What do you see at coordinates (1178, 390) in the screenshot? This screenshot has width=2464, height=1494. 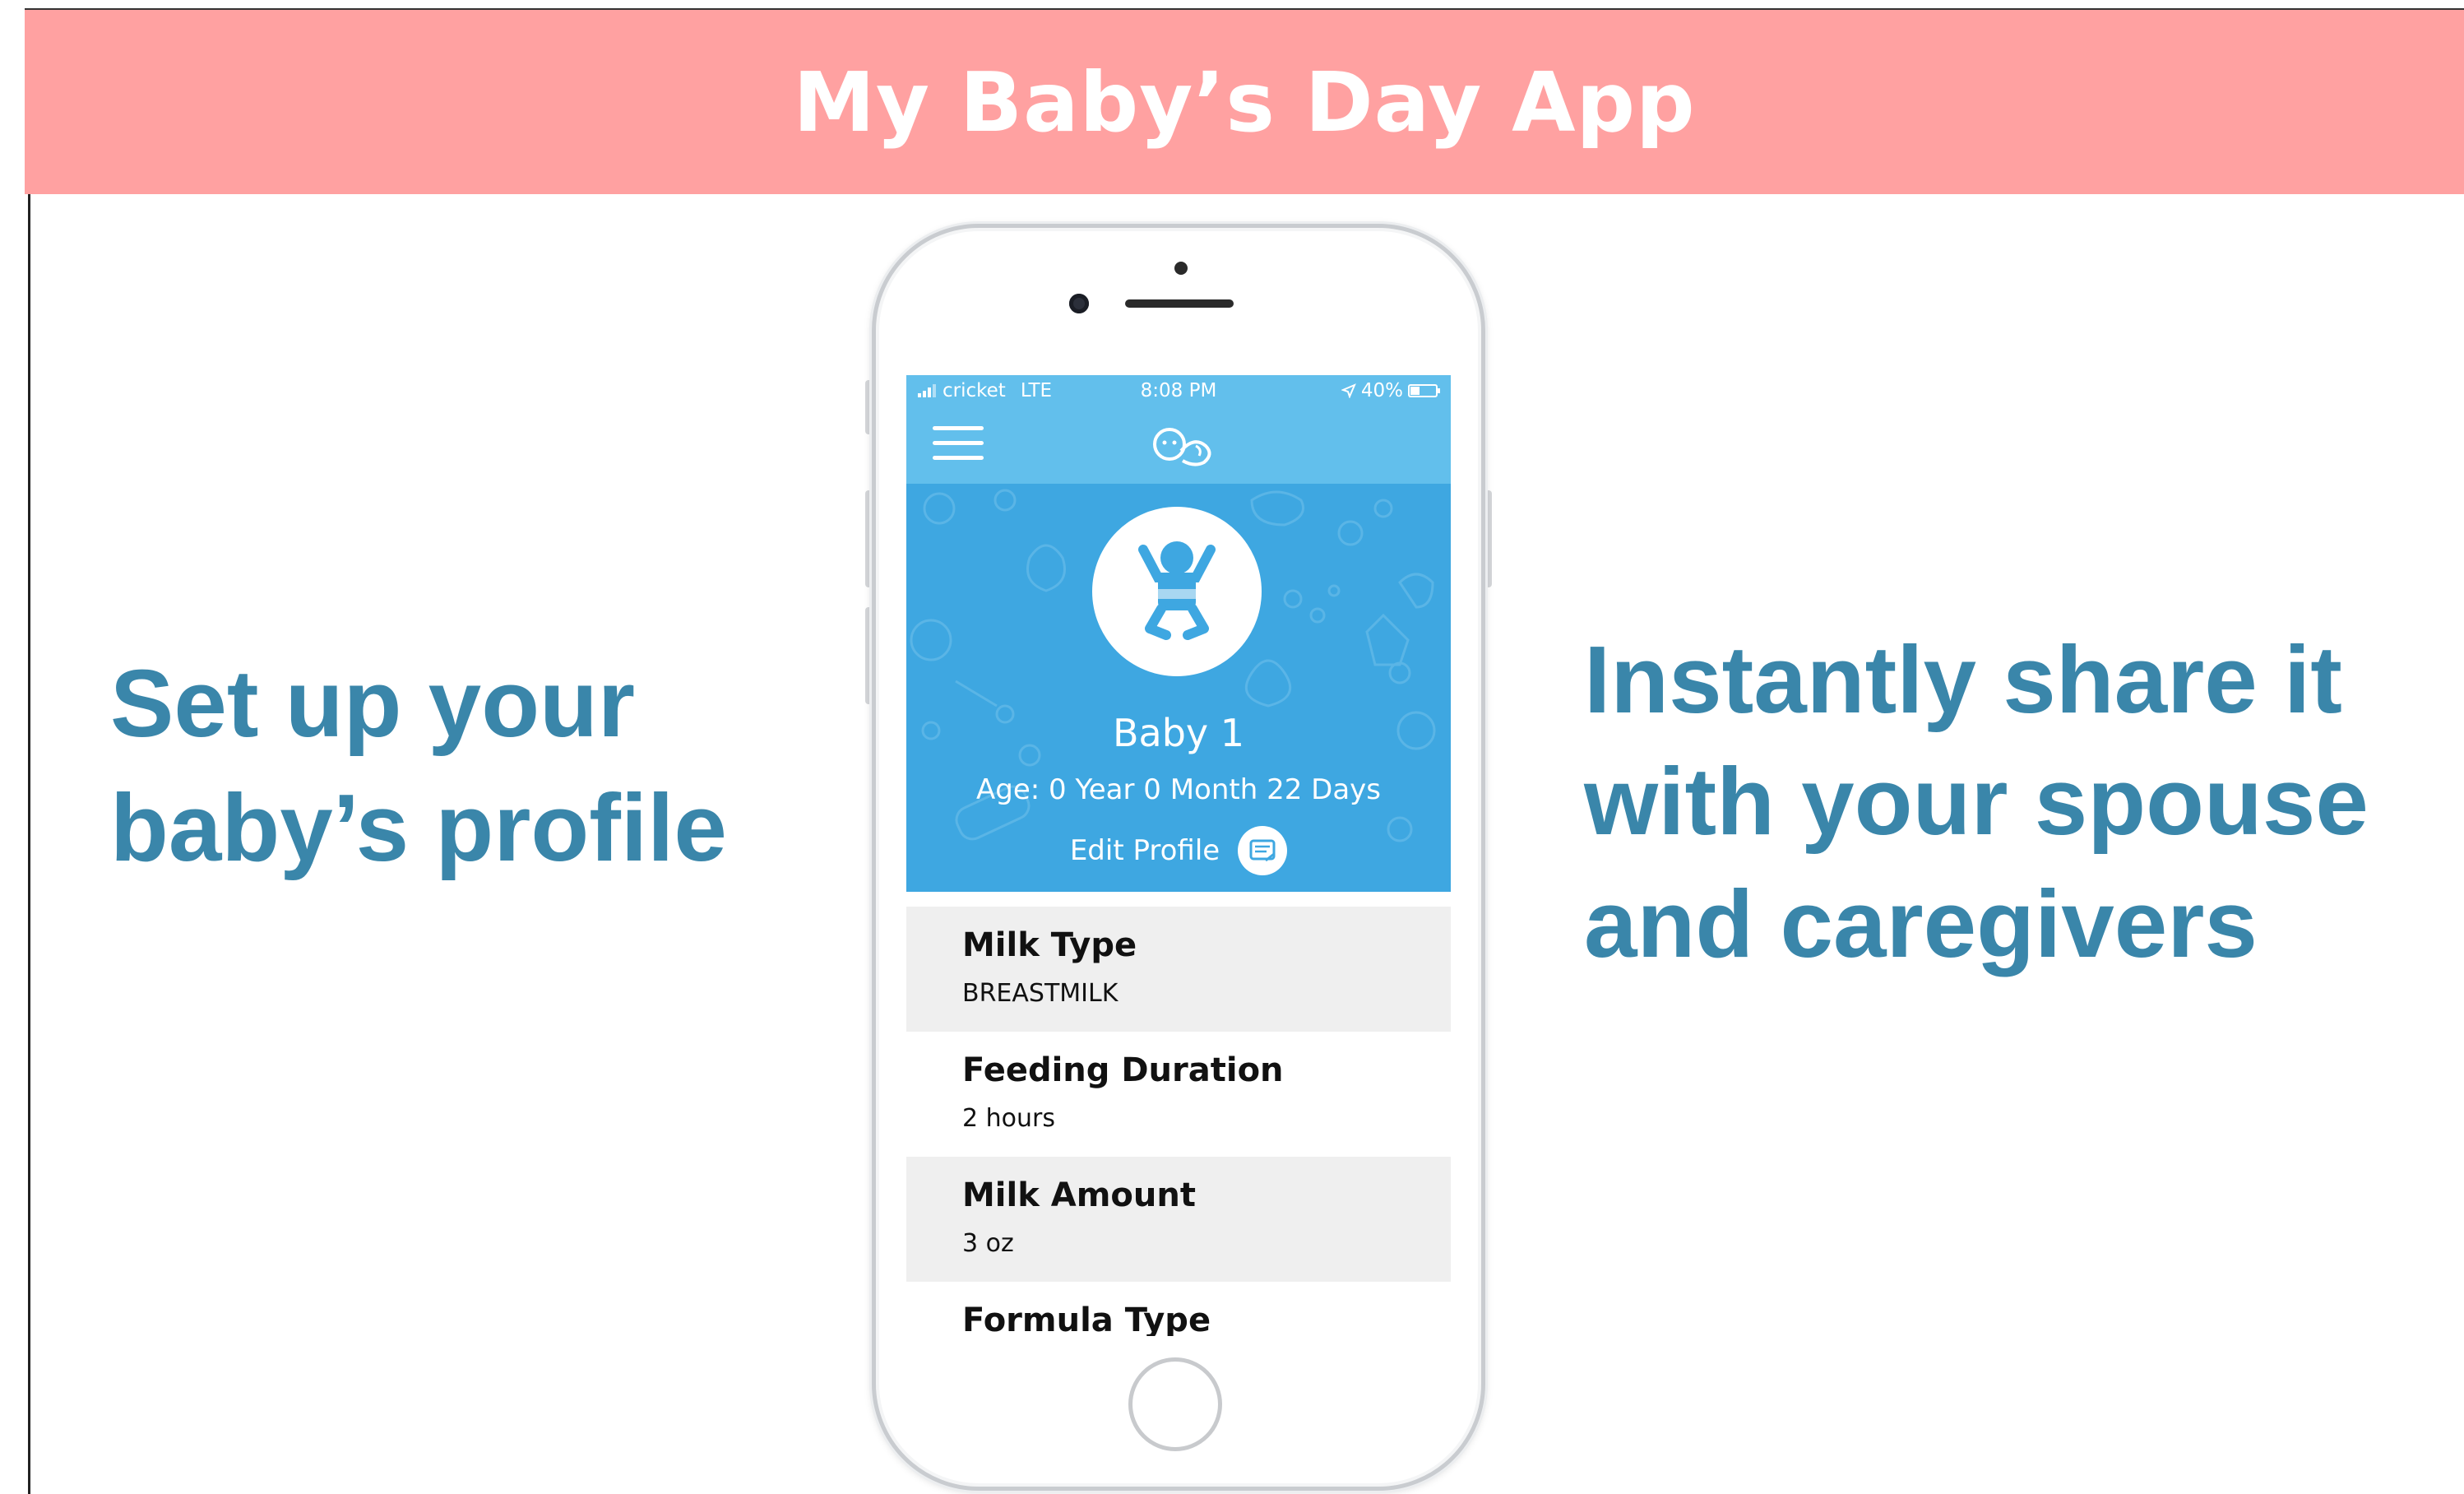 I see `status-bar: cricket LTE 8:08 PM 40%` at bounding box center [1178, 390].